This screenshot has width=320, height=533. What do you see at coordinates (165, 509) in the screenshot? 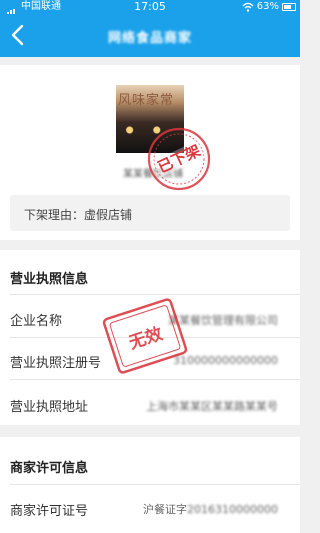
I see `permit-number-prefix: 沪餐证字` at bounding box center [165, 509].